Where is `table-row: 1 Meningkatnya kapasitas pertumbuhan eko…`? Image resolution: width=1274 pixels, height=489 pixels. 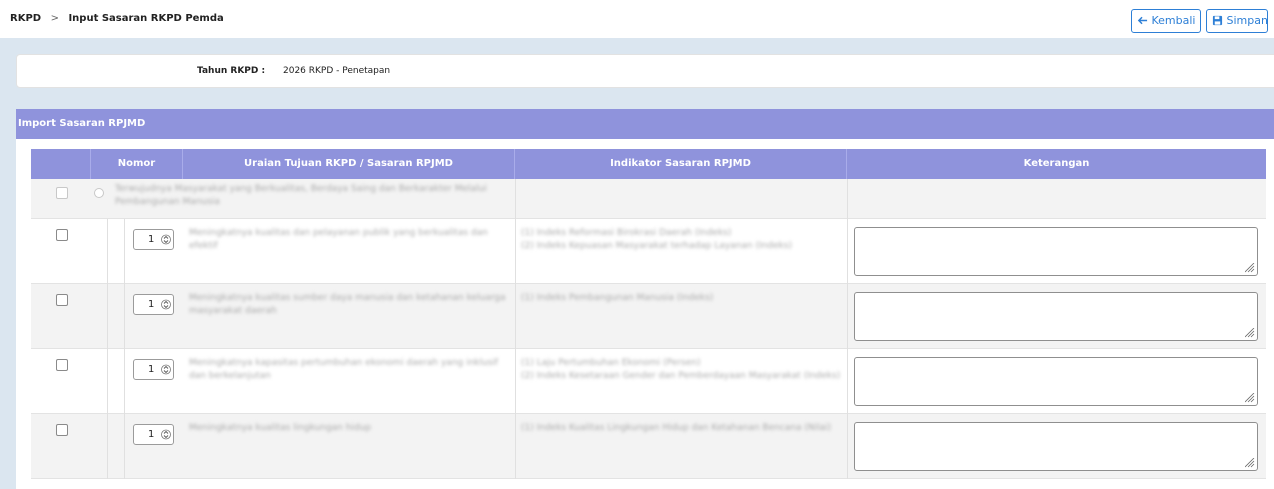 table-row: 1 Meningkatnya kapasitas pertumbuhan eko… is located at coordinates (648, 381).